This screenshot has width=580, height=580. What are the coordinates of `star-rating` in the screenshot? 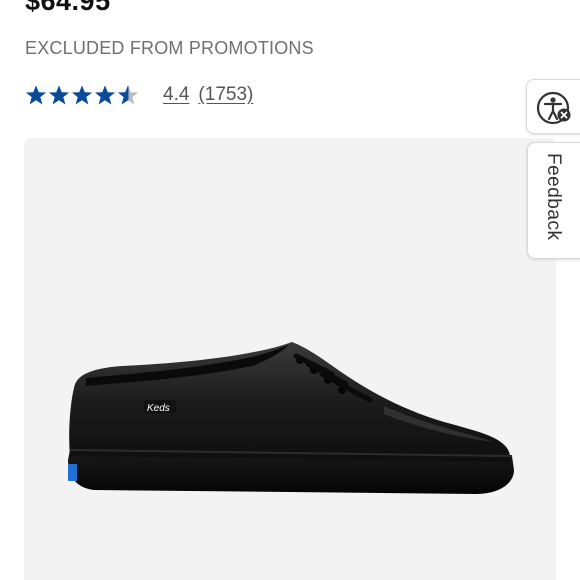 It's located at (82, 95).